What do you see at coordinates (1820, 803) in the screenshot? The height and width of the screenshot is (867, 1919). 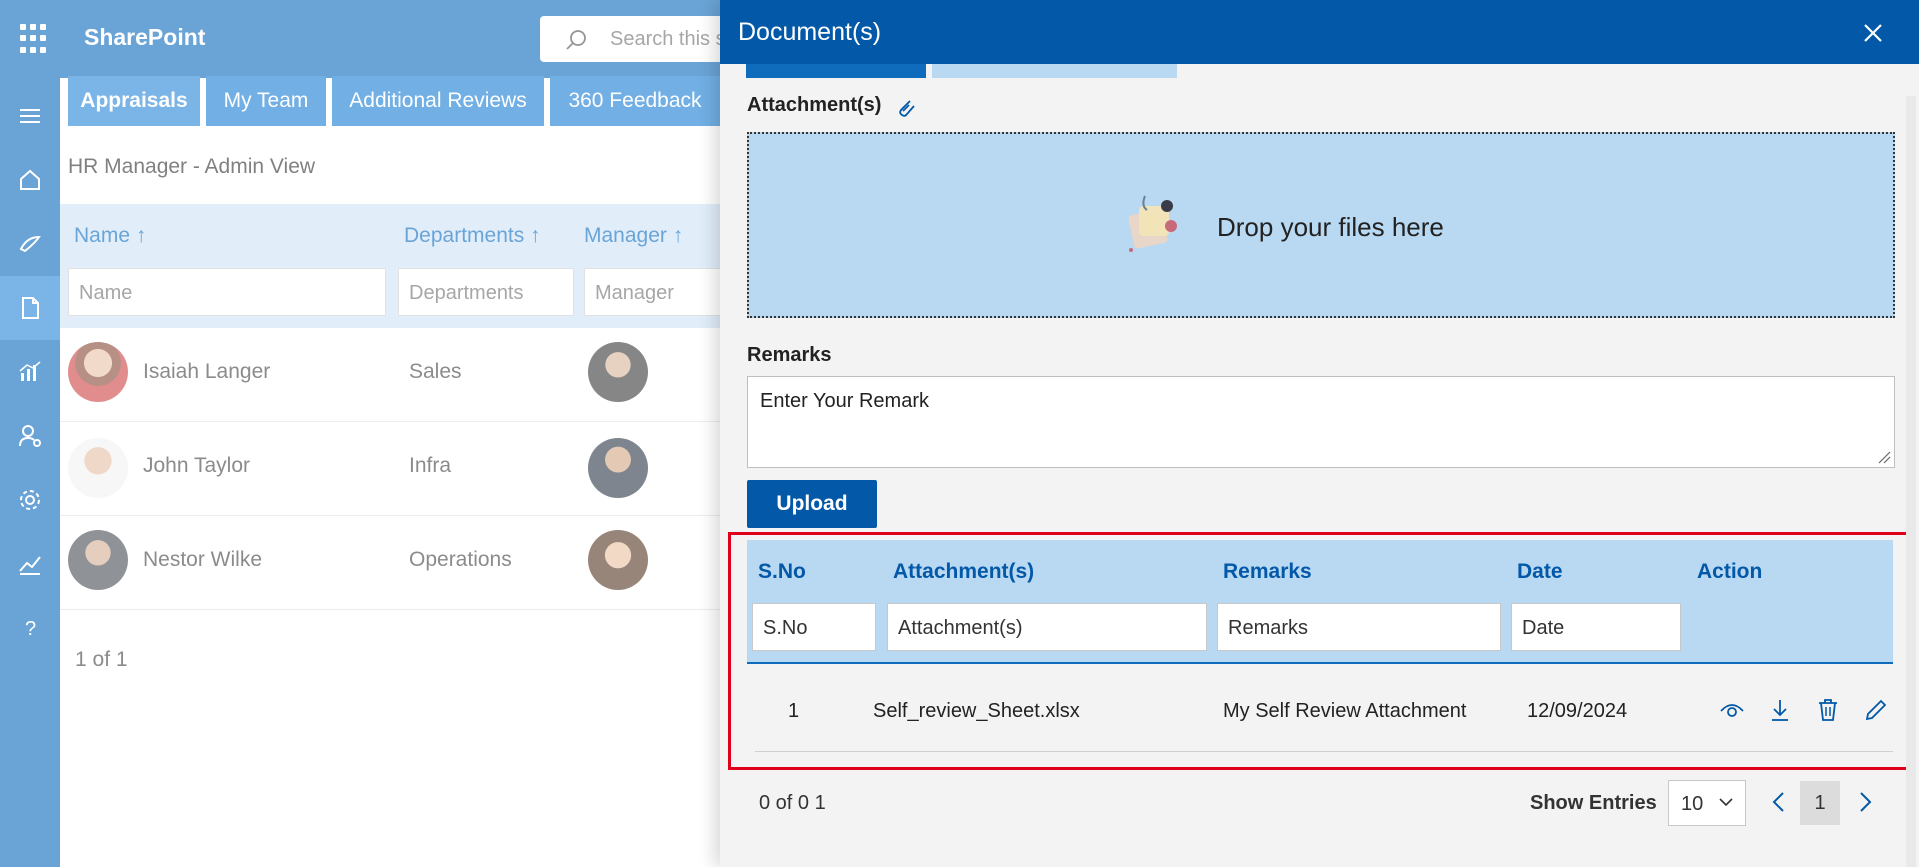 I see `page-number-button: 1` at bounding box center [1820, 803].